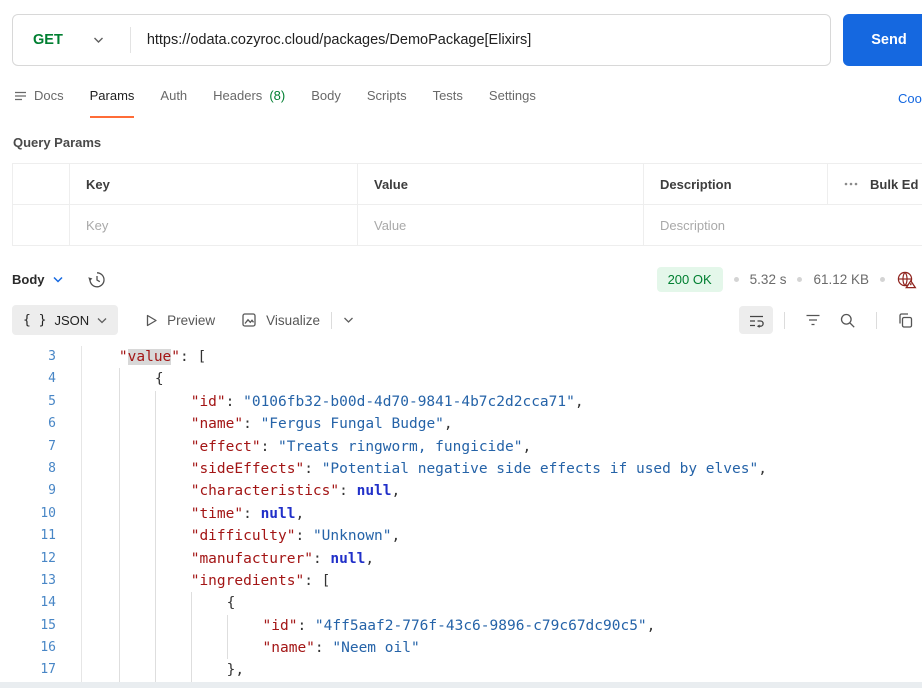 The height and width of the screenshot is (688, 922). I want to click on value-input: Value, so click(501, 225).